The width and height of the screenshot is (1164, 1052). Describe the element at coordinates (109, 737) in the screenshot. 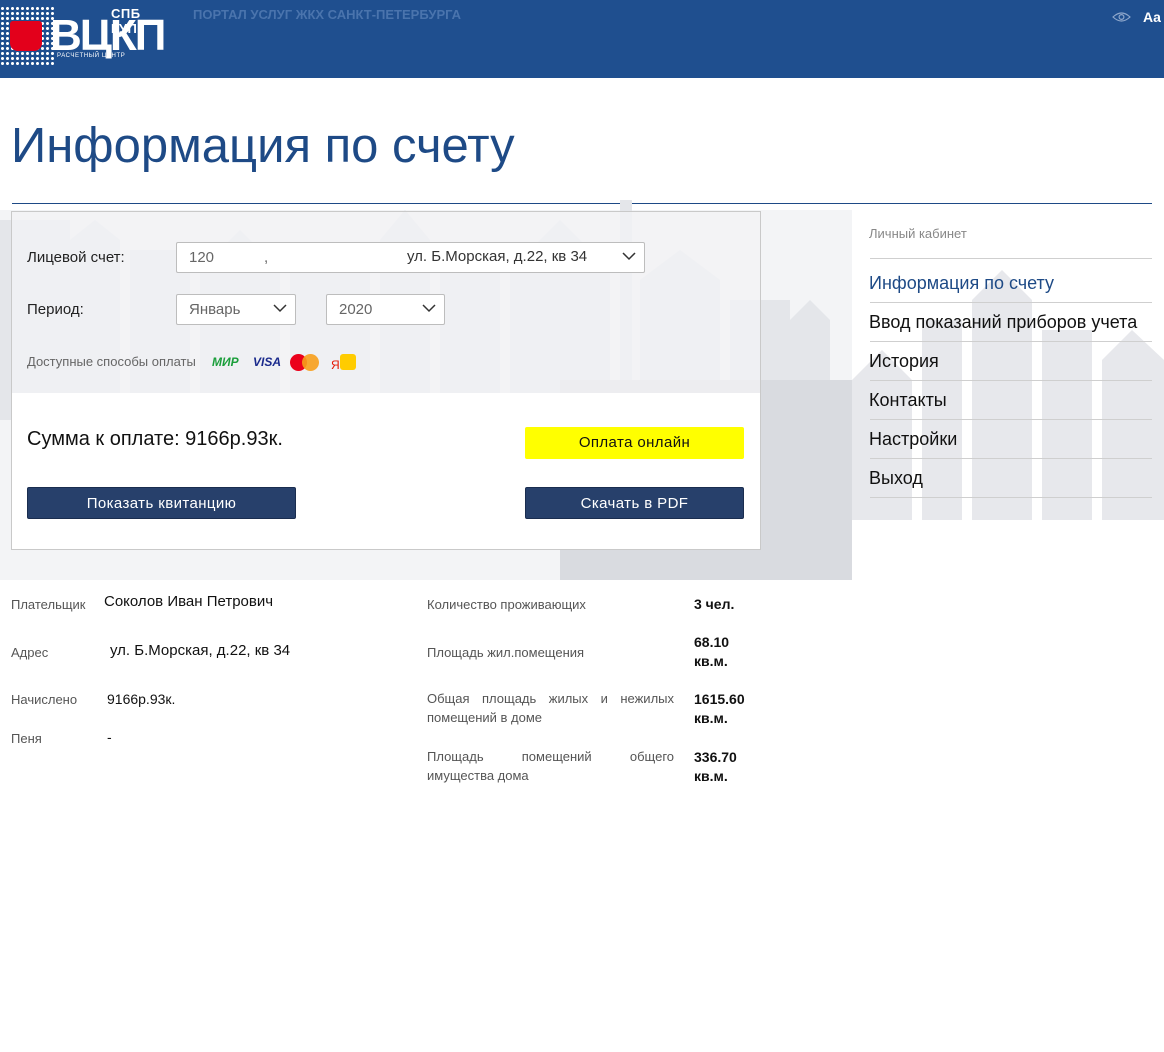

I see `penalty-value: -` at that location.